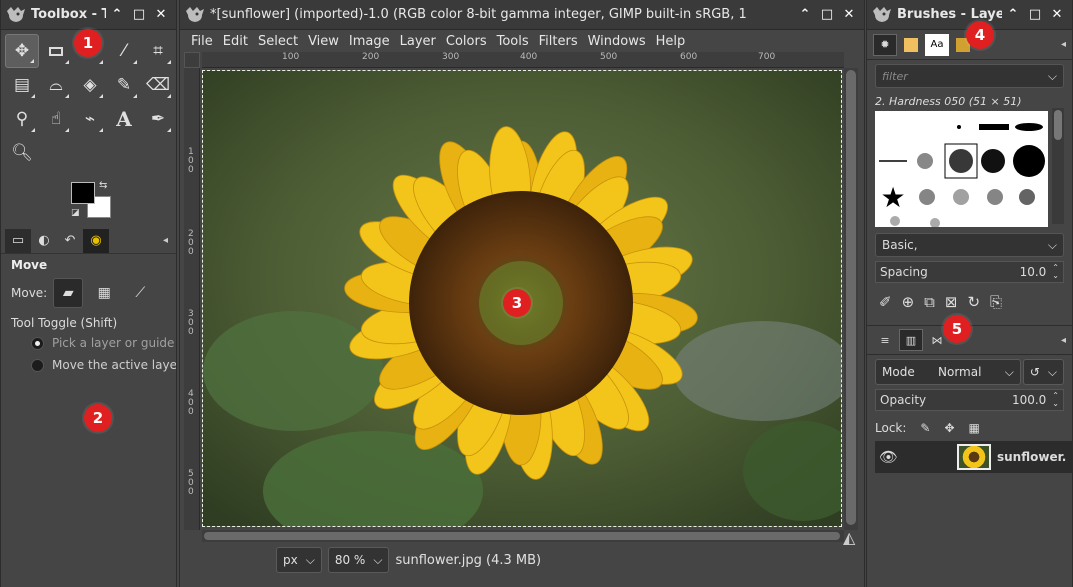  I want to click on refresh-brushes-icon: ↻, so click(973, 302).